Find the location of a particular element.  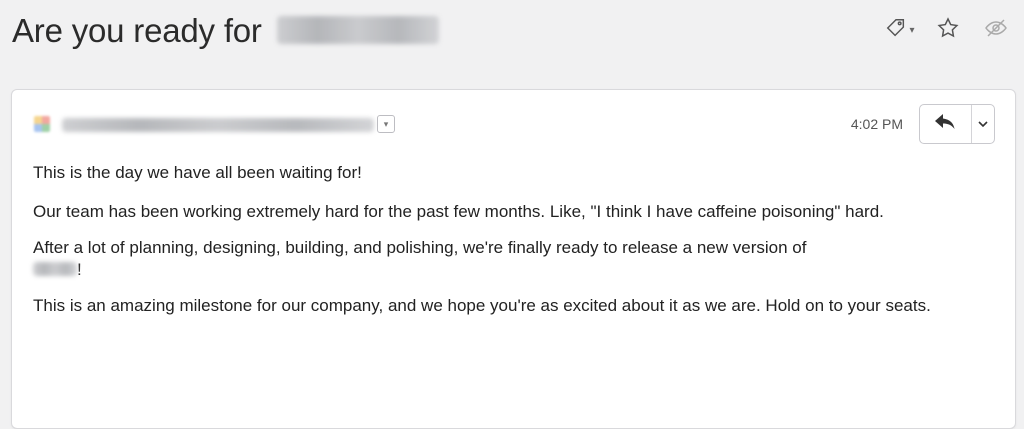

eye-slash-icon is located at coordinates (996, 28).